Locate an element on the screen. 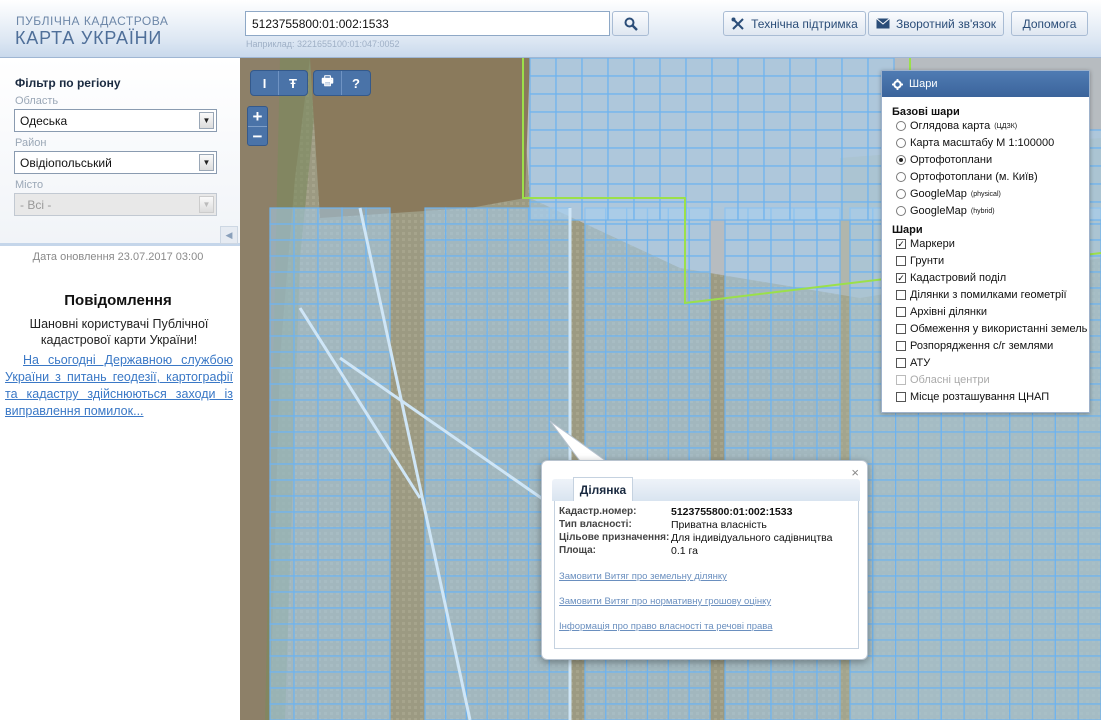 This screenshot has height=720, width=1101. tab-parcel: Ділянка is located at coordinates (603, 489).